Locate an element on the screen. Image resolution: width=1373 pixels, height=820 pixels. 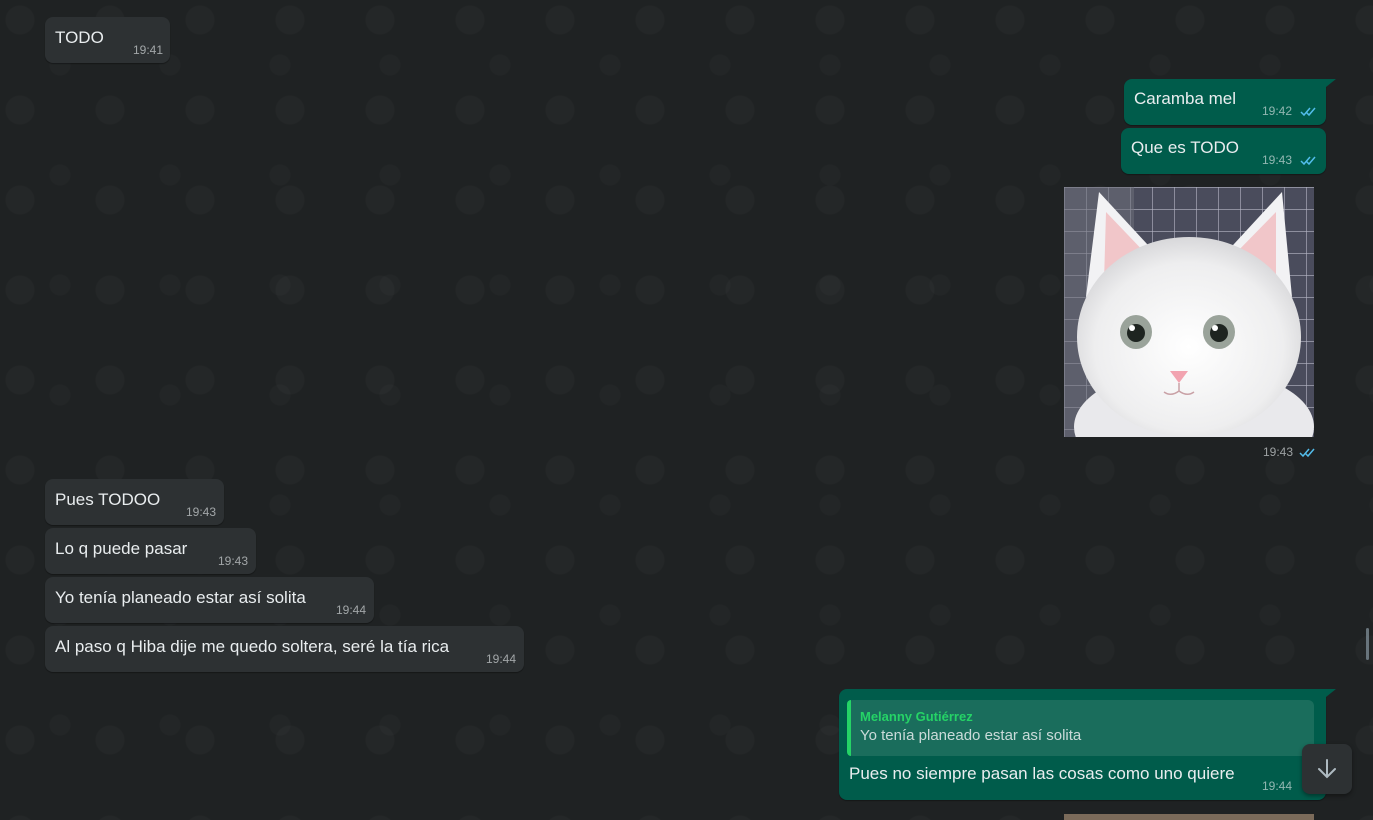
message-incoming: TODO 19:41 is located at coordinates (107, 40).